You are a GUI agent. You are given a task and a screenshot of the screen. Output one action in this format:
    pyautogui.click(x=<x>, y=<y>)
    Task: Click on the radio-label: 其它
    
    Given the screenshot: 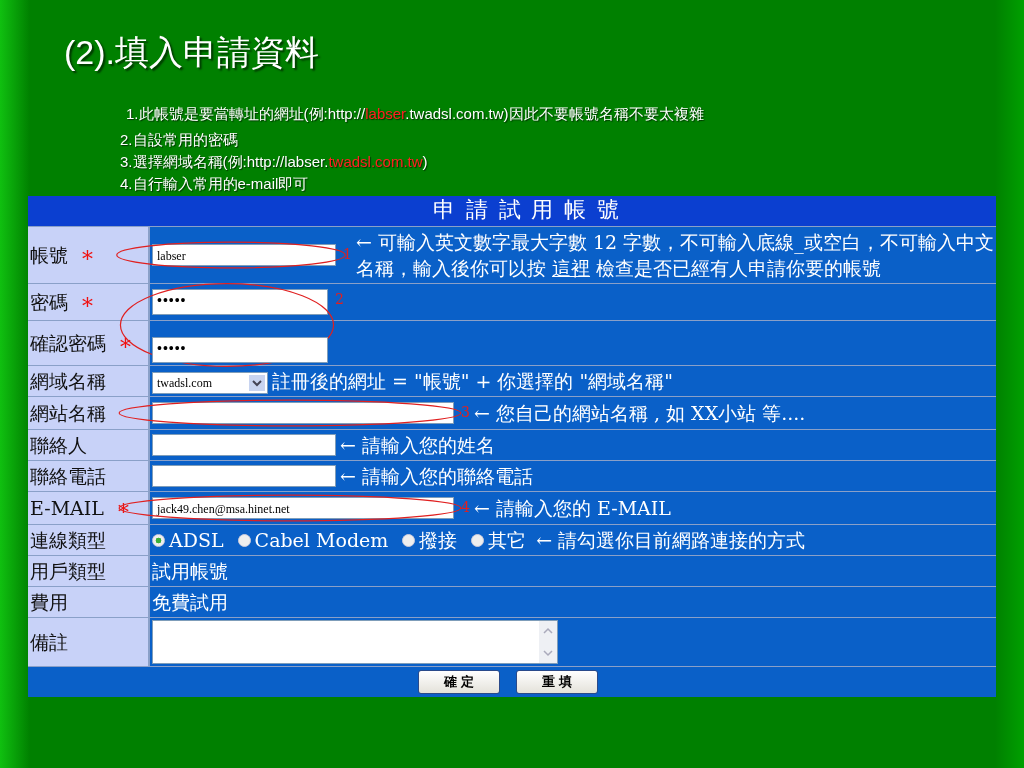 What is the action you would take?
    pyautogui.click(x=507, y=540)
    